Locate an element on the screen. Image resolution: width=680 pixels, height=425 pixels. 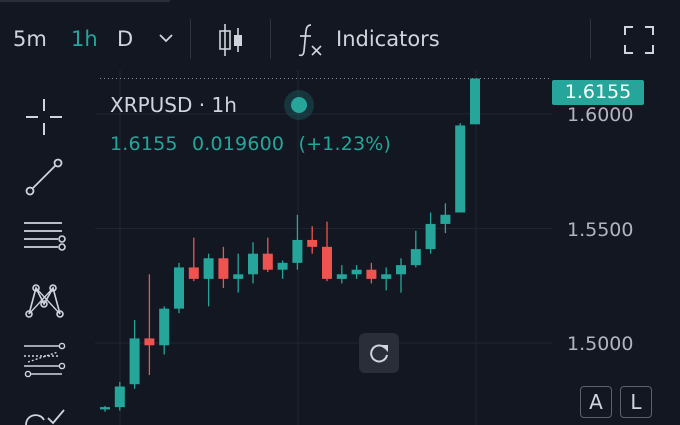
more-tools-icon is located at coordinates (44, 412).